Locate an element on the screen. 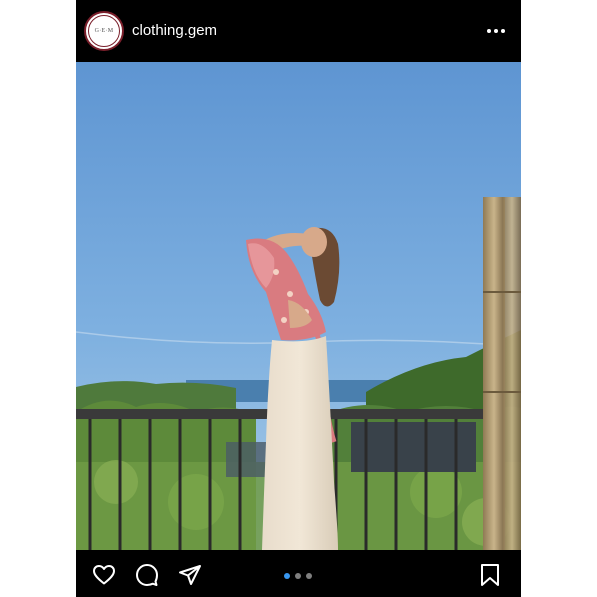 This screenshot has height=597, width=597. more-horizontal-icon is located at coordinates (496, 31).